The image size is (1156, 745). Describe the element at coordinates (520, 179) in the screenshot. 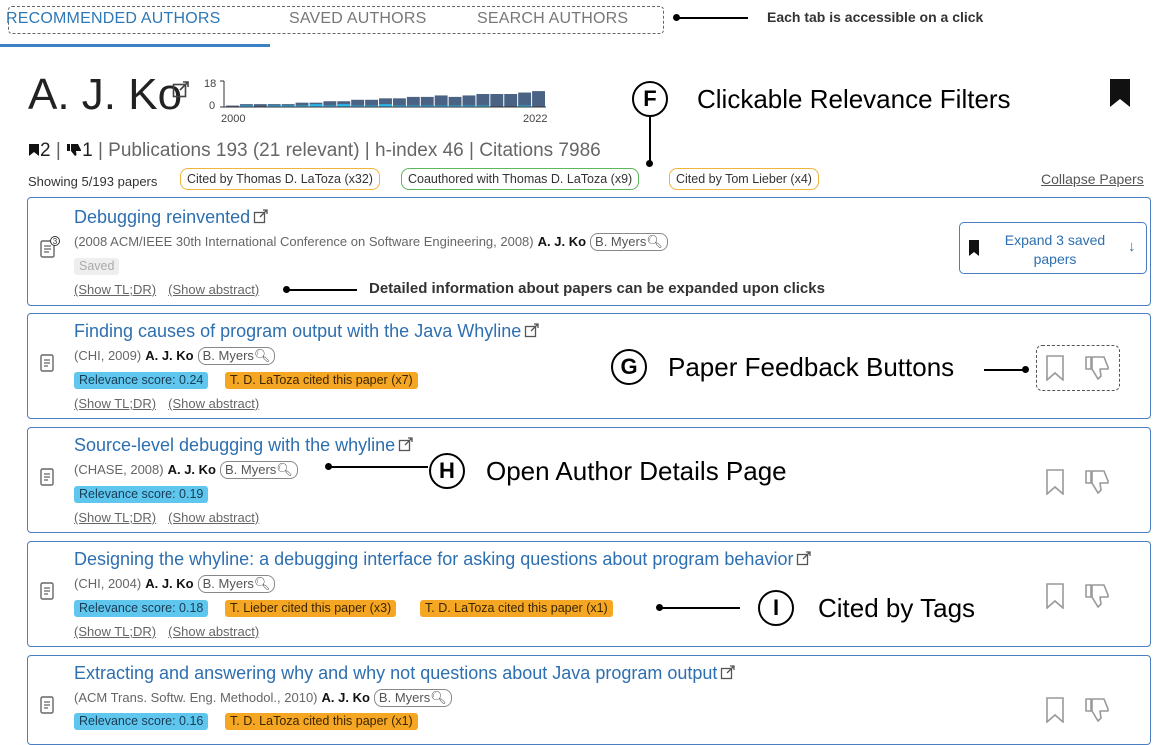

I see `filter-coauthored-with-latoza: Coauthored with Thomas D. LaToza (x9)` at that location.